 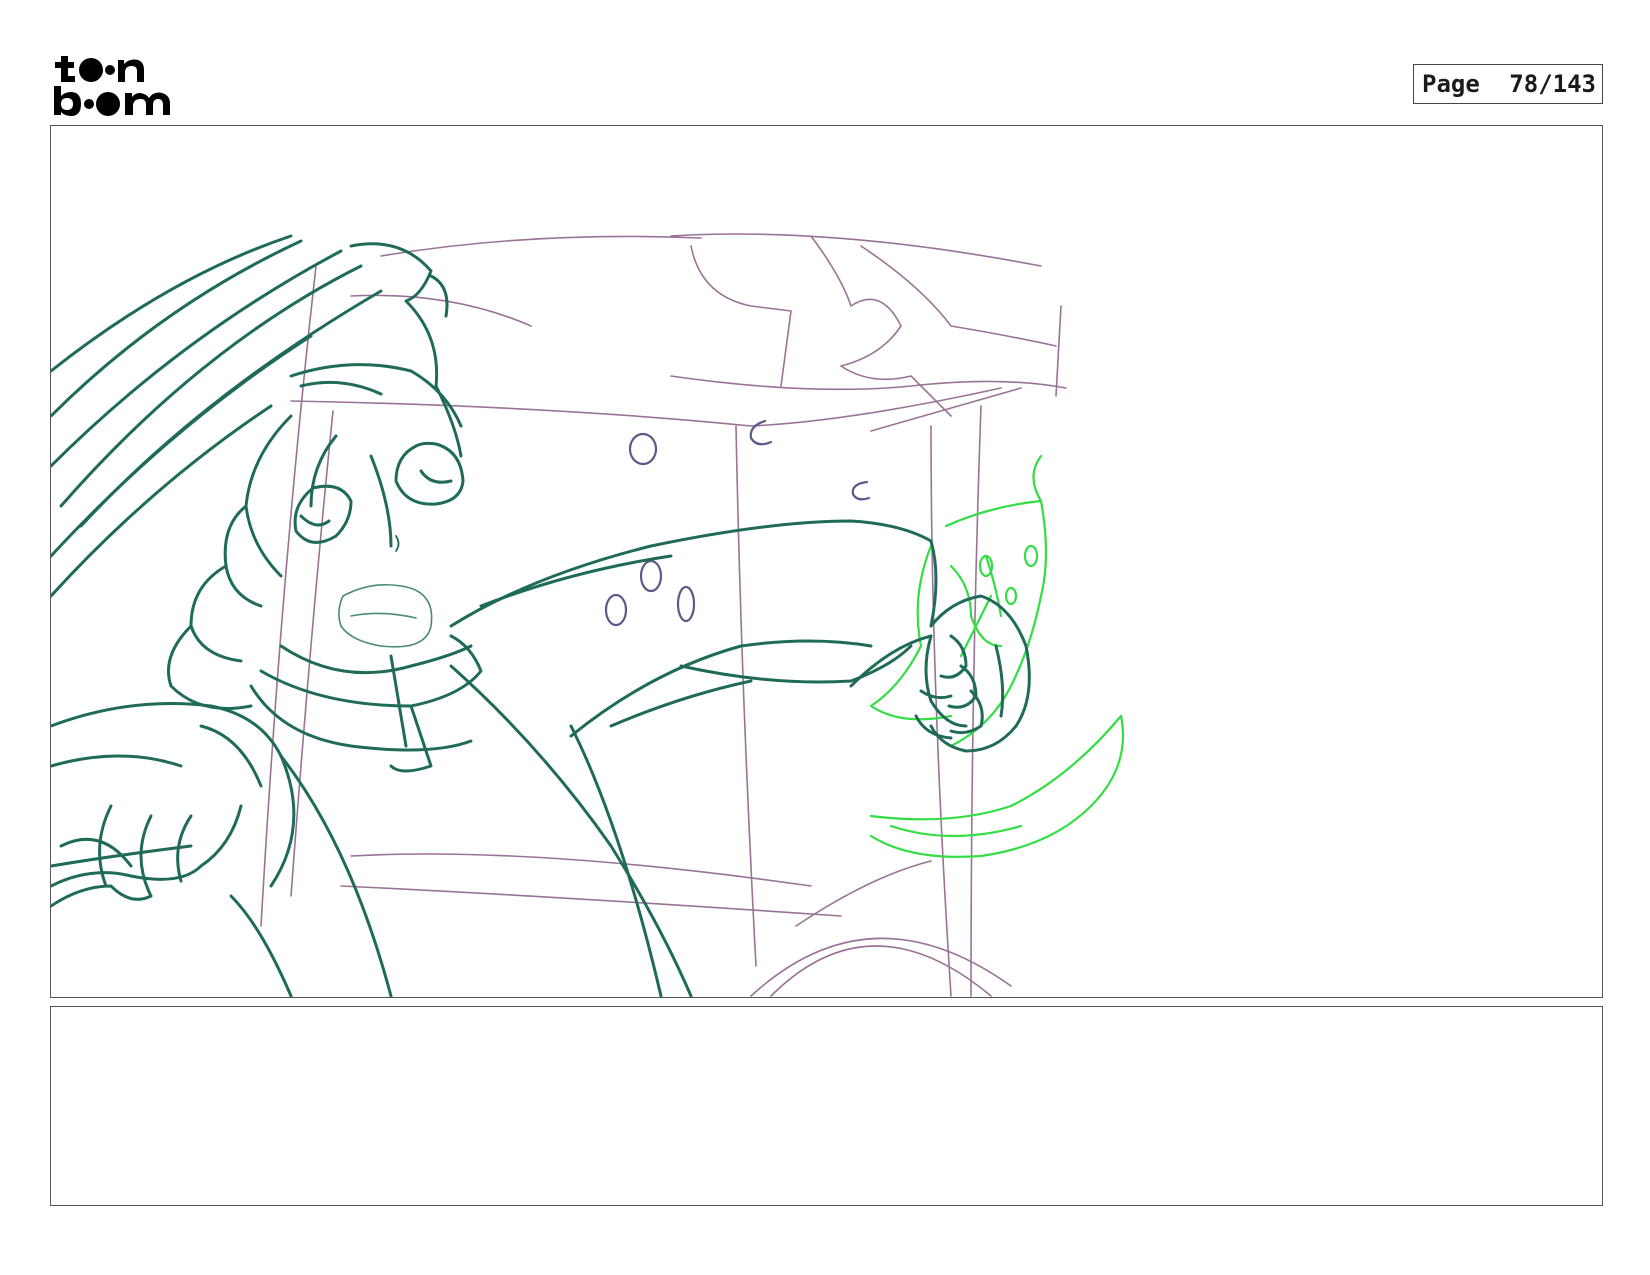 What do you see at coordinates (1508, 84) in the screenshot?
I see `page-indicator: Page 78/143` at bounding box center [1508, 84].